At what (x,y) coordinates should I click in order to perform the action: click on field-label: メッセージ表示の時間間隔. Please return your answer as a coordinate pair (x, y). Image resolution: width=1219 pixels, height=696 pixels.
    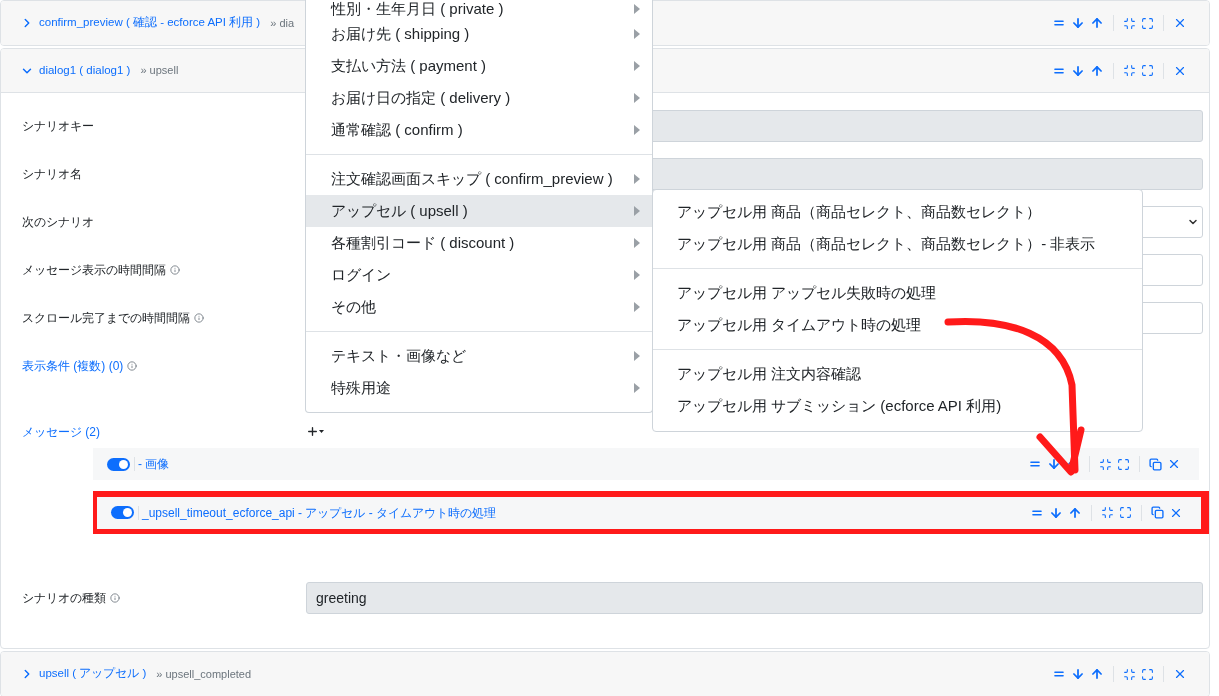
    Looking at the image, I should click on (94, 270).